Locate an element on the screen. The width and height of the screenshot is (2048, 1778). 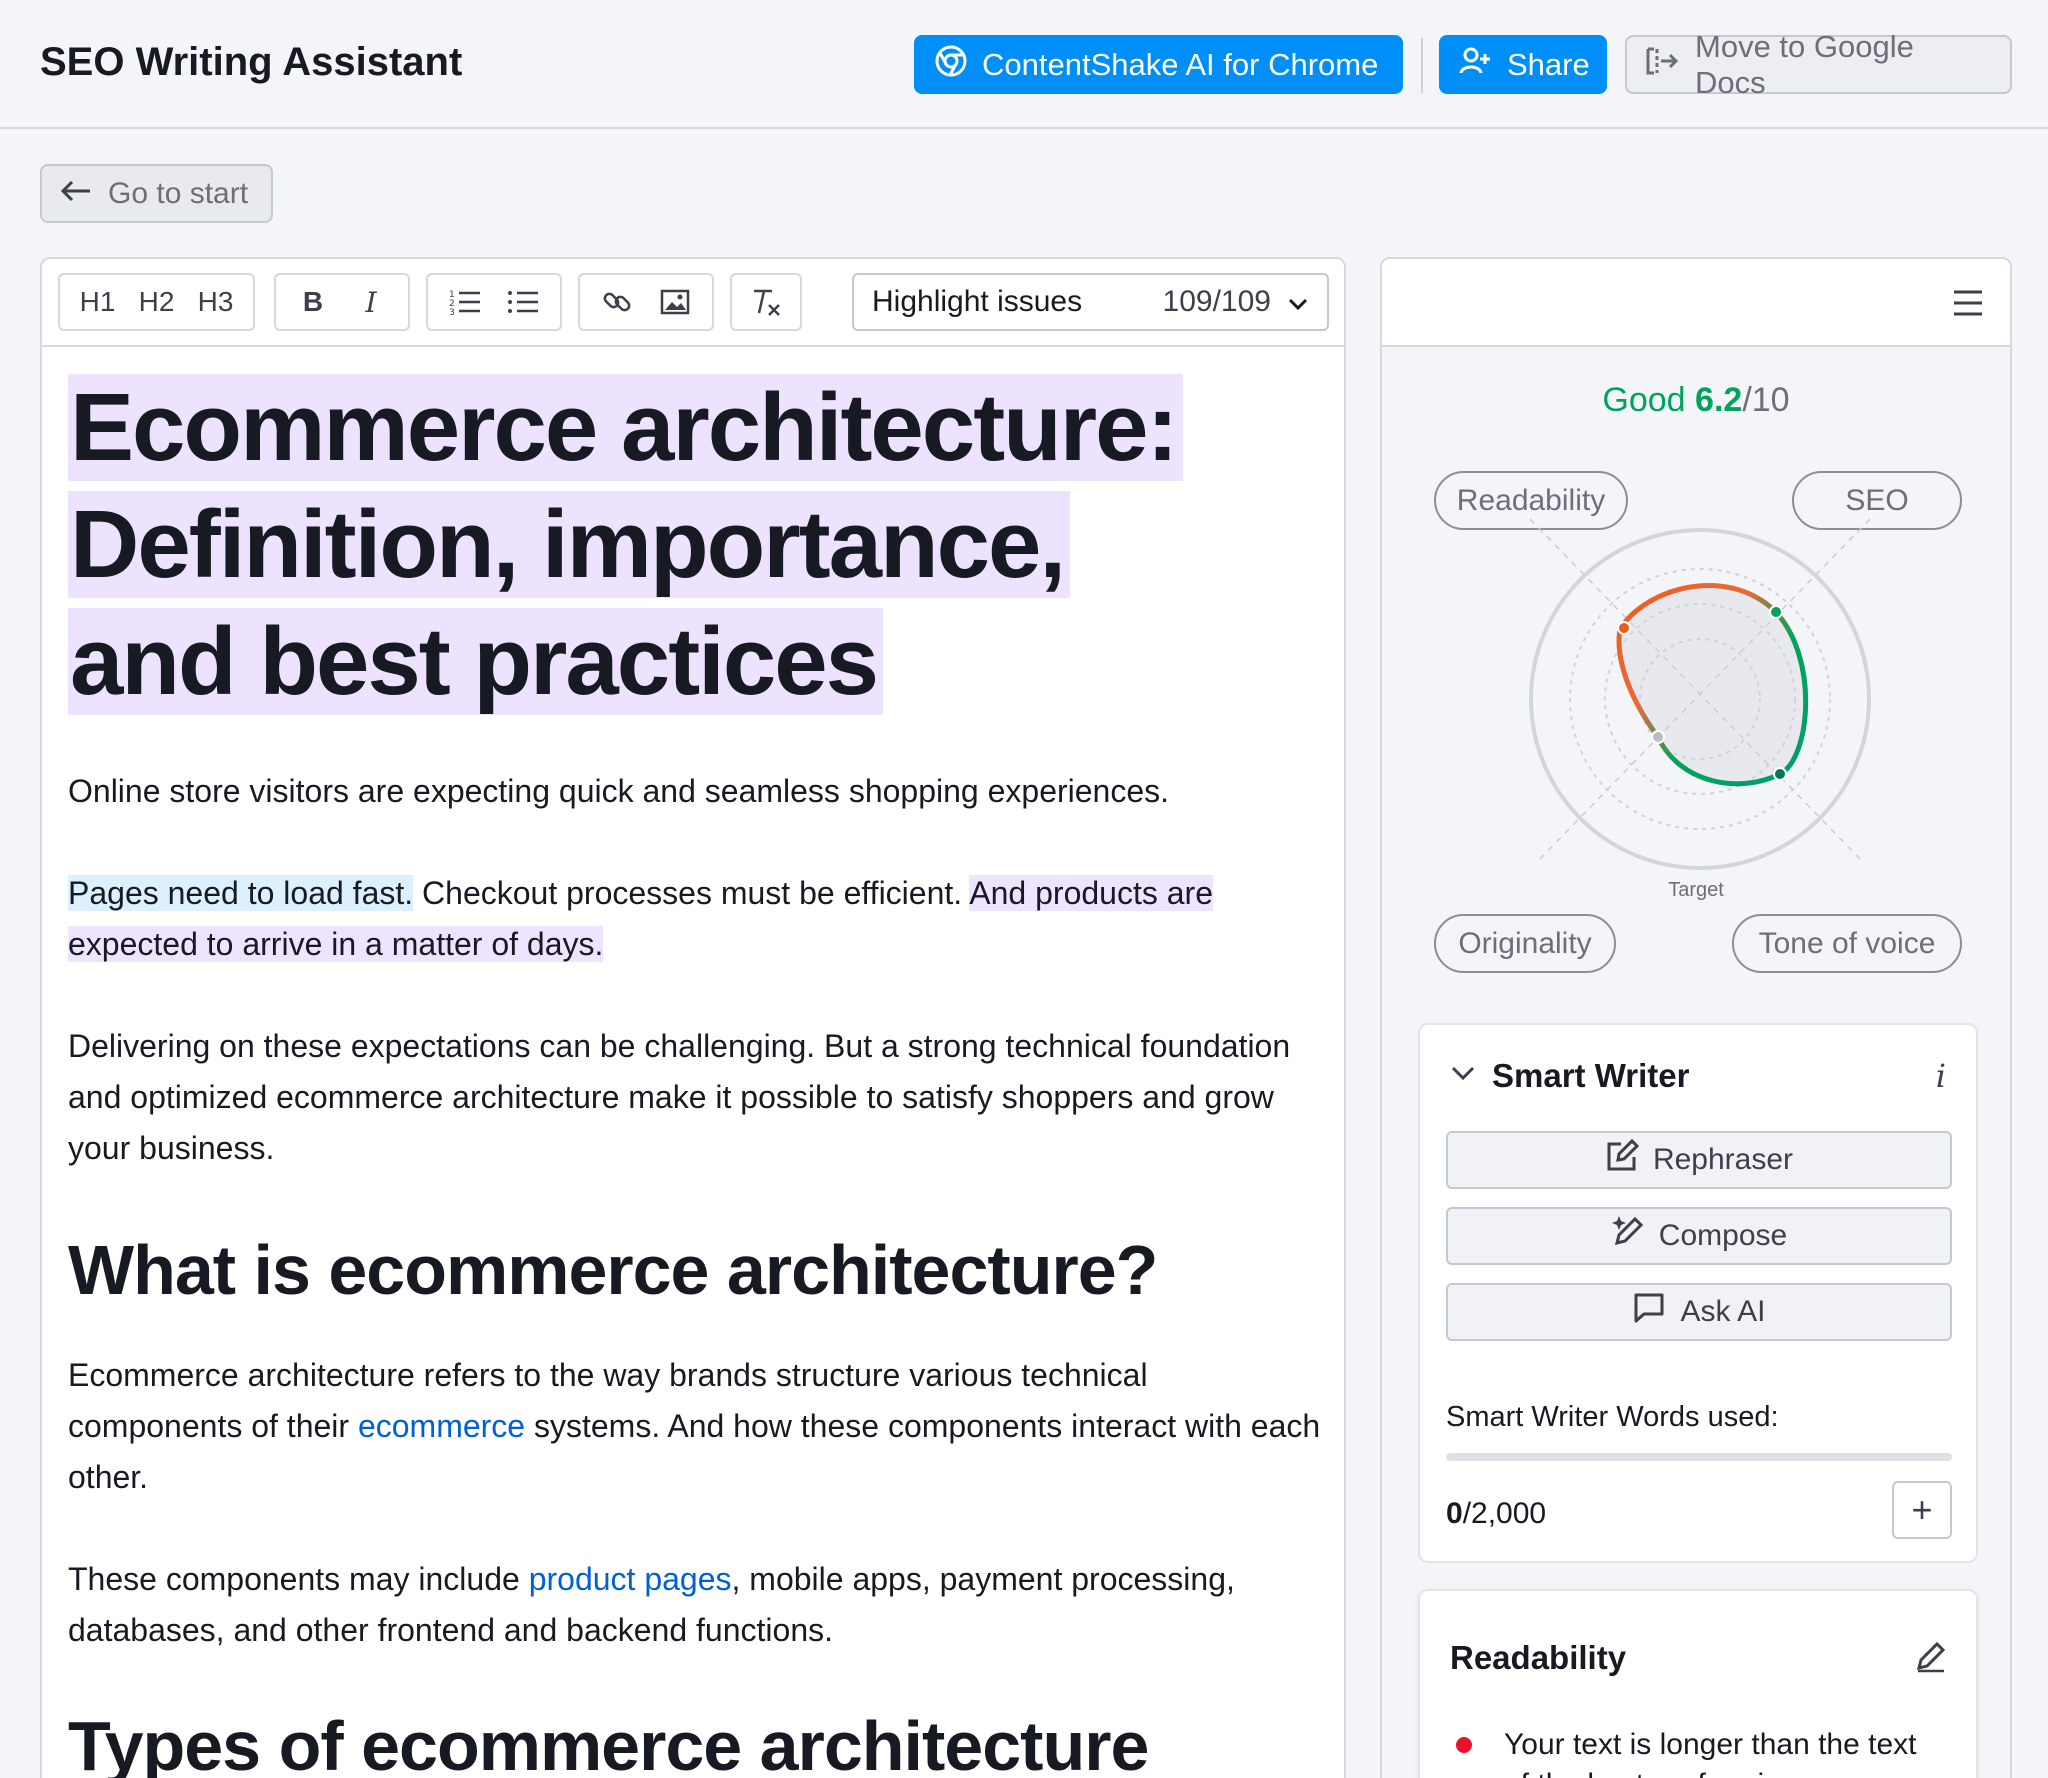
move-to-google-docs-label: Move to Google Docs is located at coordinates (1804, 64).